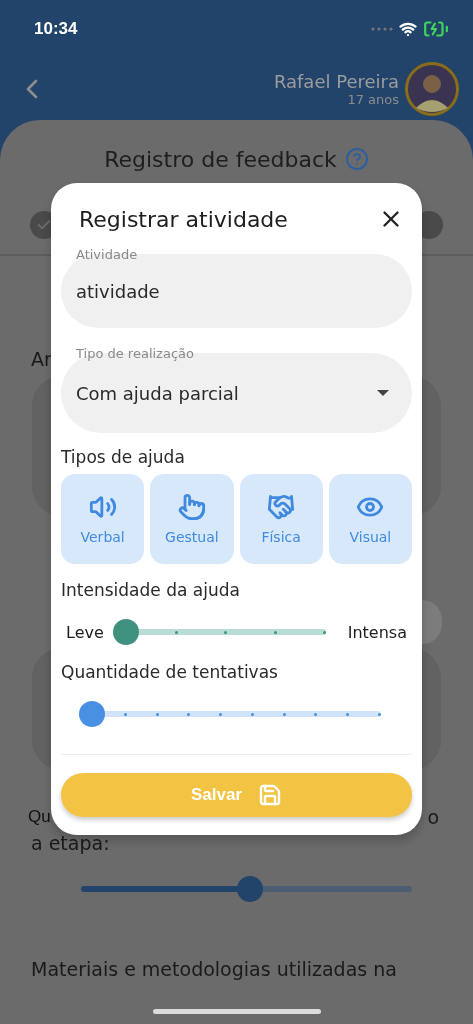  Describe the element at coordinates (220, 159) in the screenshot. I see `page-title: Registro de feedback` at that location.